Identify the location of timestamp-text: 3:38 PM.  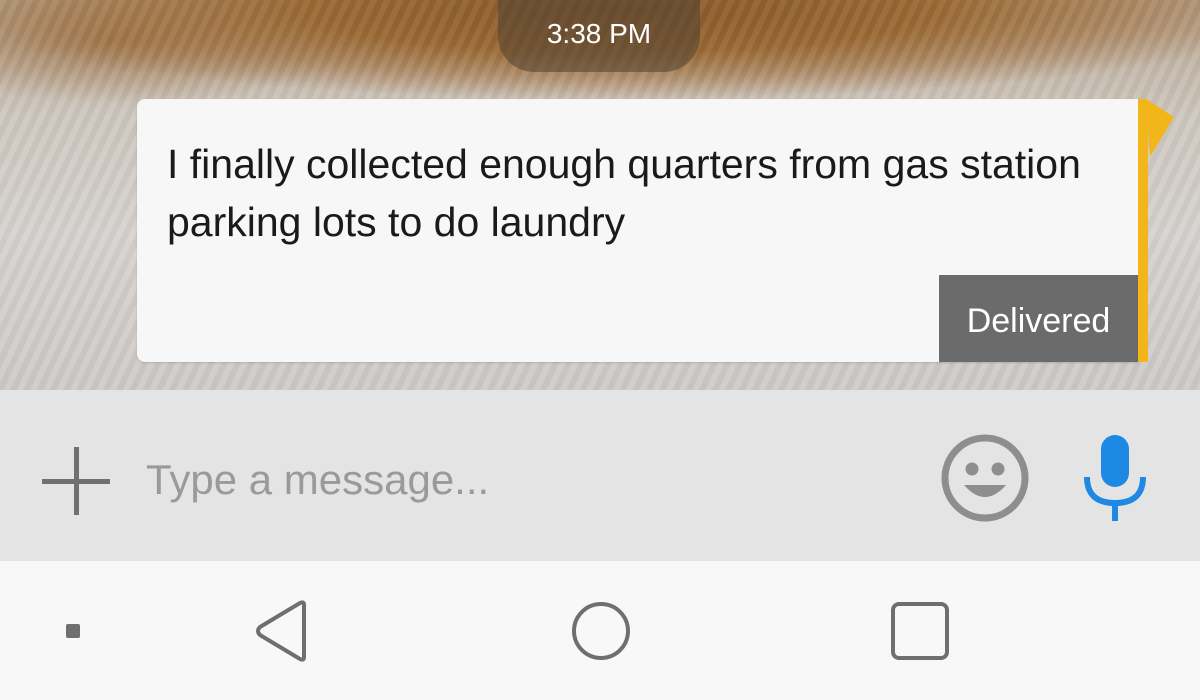
(599, 33).